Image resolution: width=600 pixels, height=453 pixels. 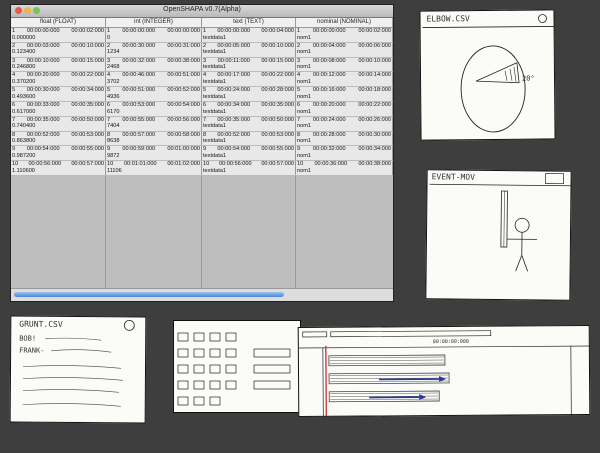 What do you see at coordinates (58, 153) in the screenshot?
I see `table-cell: 9 00:00:54:000 00:00:55:000 0.987200` at bounding box center [58, 153].